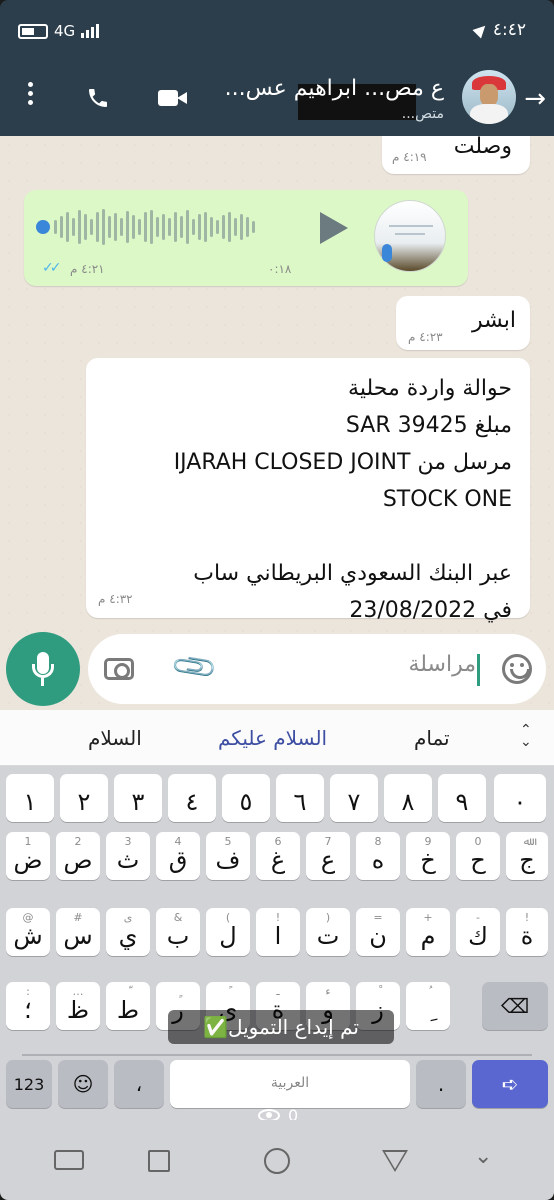 This screenshot has height=1200, width=554. What do you see at coordinates (354, 798) in the screenshot?
I see `key: ٧` at bounding box center [354, 798].